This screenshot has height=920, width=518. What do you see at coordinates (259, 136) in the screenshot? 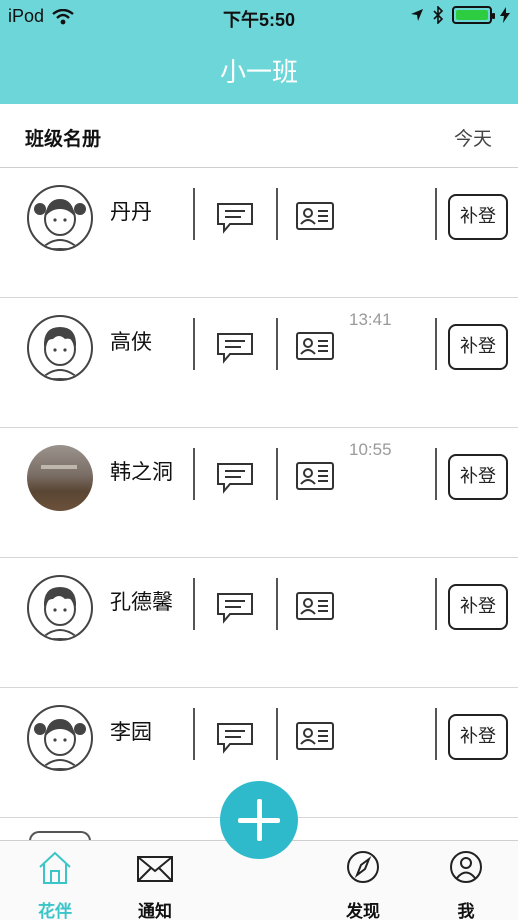
I see `roster-header: 班级名册 今天` at bounding box center [259, 136].